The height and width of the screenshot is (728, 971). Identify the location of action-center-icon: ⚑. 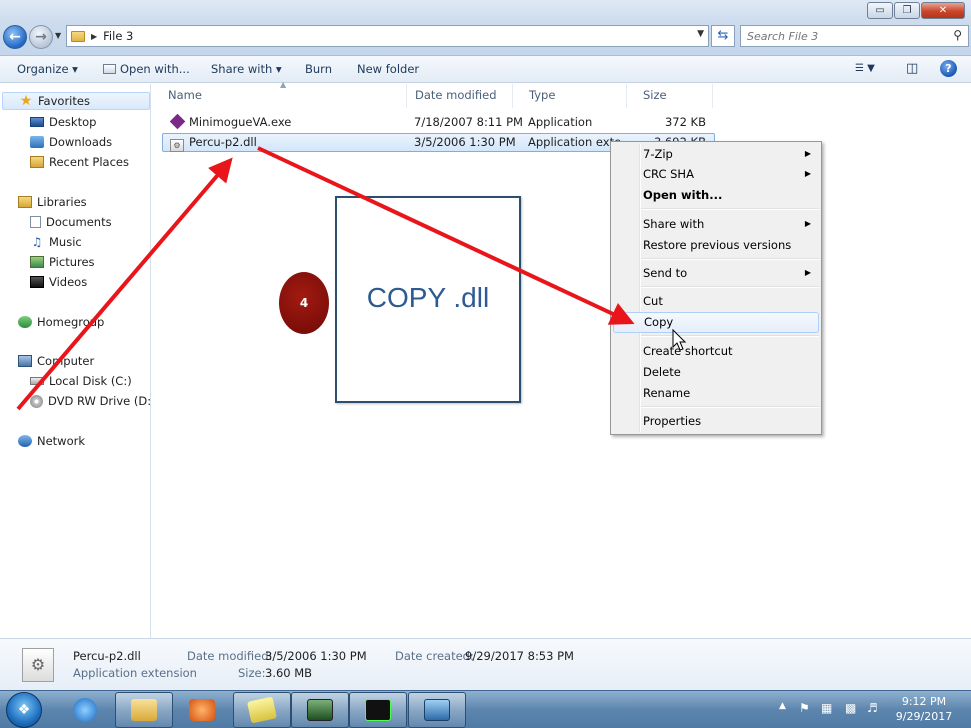
(804, 708).